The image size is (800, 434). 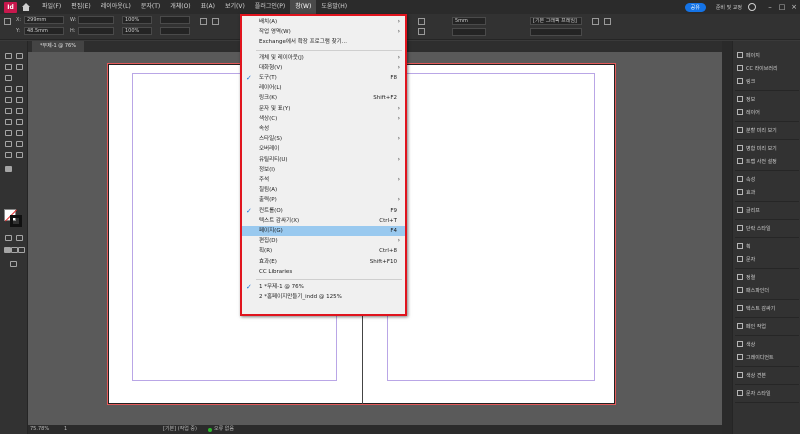 What do you see at coordinates (323, 139) in the screenshot?
I see `window-menu-item: 스타일(S) ›` at bounding box center [323, 139].